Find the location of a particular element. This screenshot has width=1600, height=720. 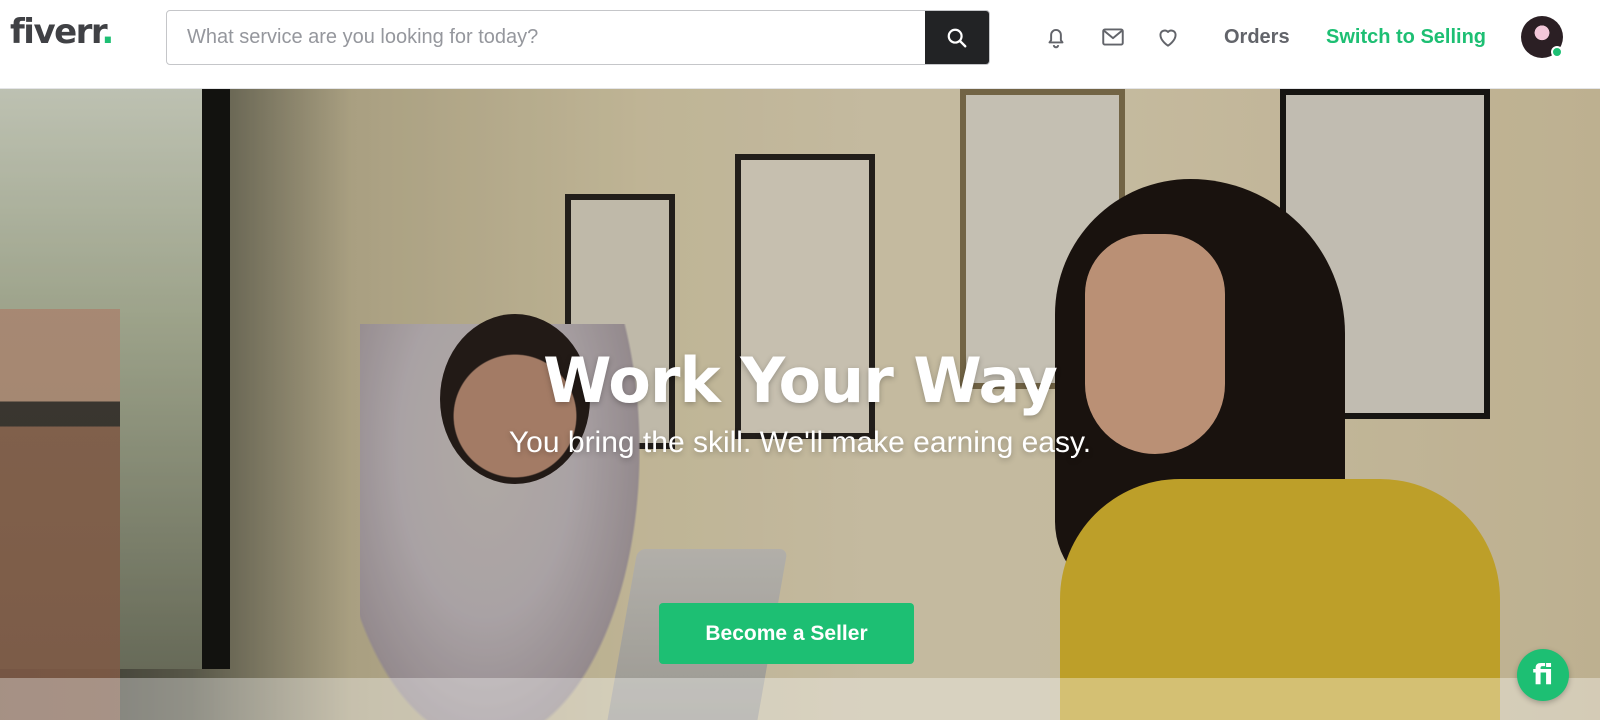

messages-button is located at coordinates (1113, 37).